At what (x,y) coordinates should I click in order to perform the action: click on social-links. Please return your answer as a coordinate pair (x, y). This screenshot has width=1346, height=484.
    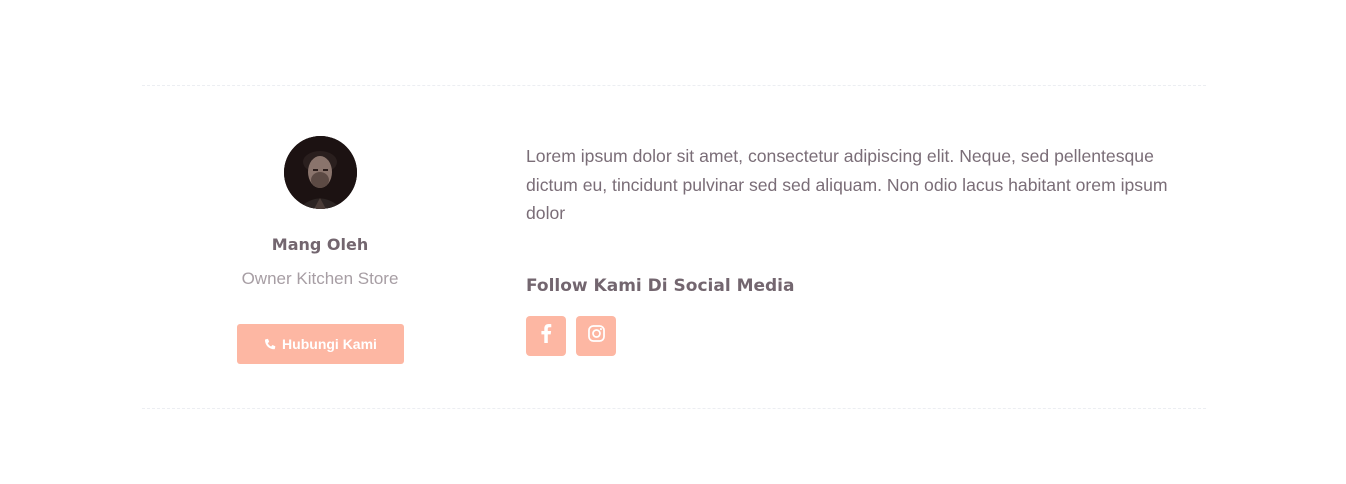
    Looking at the image, I should click on (856, 335).